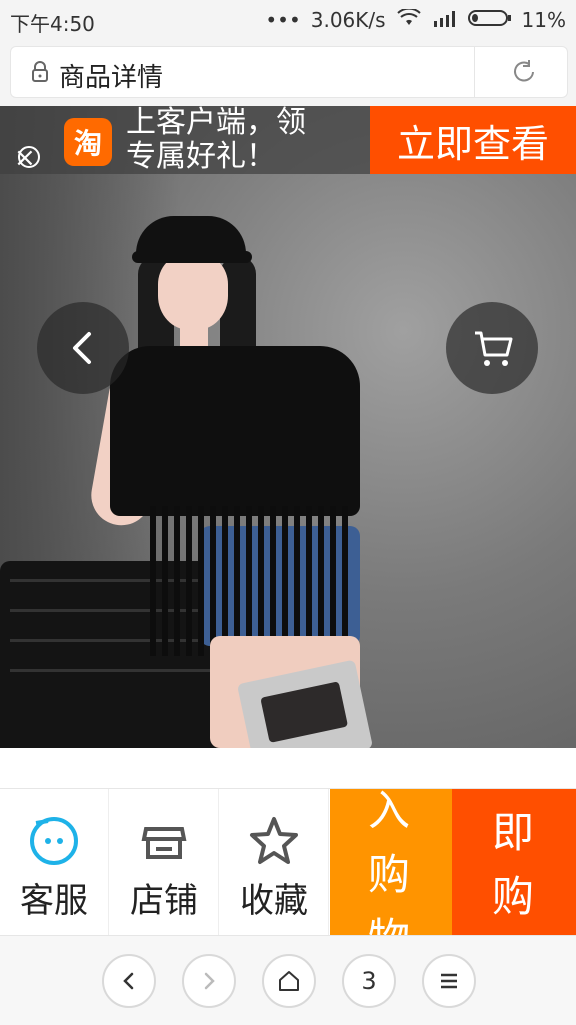  I want to click on chat-bubble-icon, so click(54, 841).